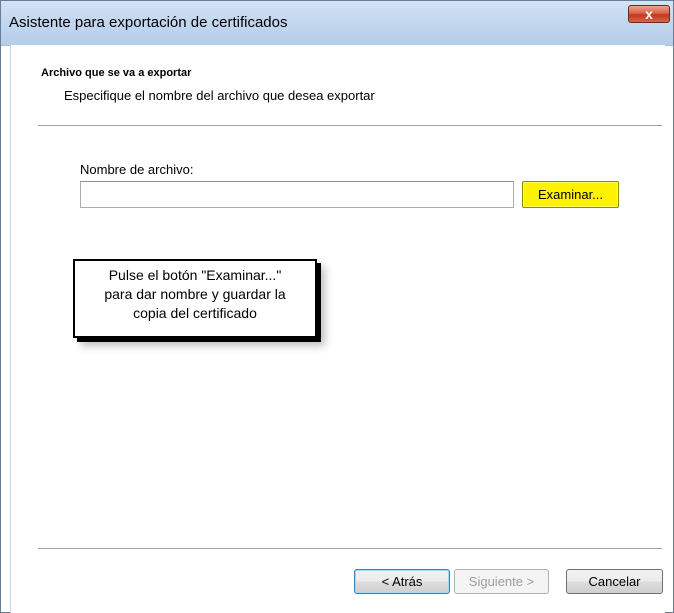  I want to click on next-button: Siguiente >, so click(501, 581).